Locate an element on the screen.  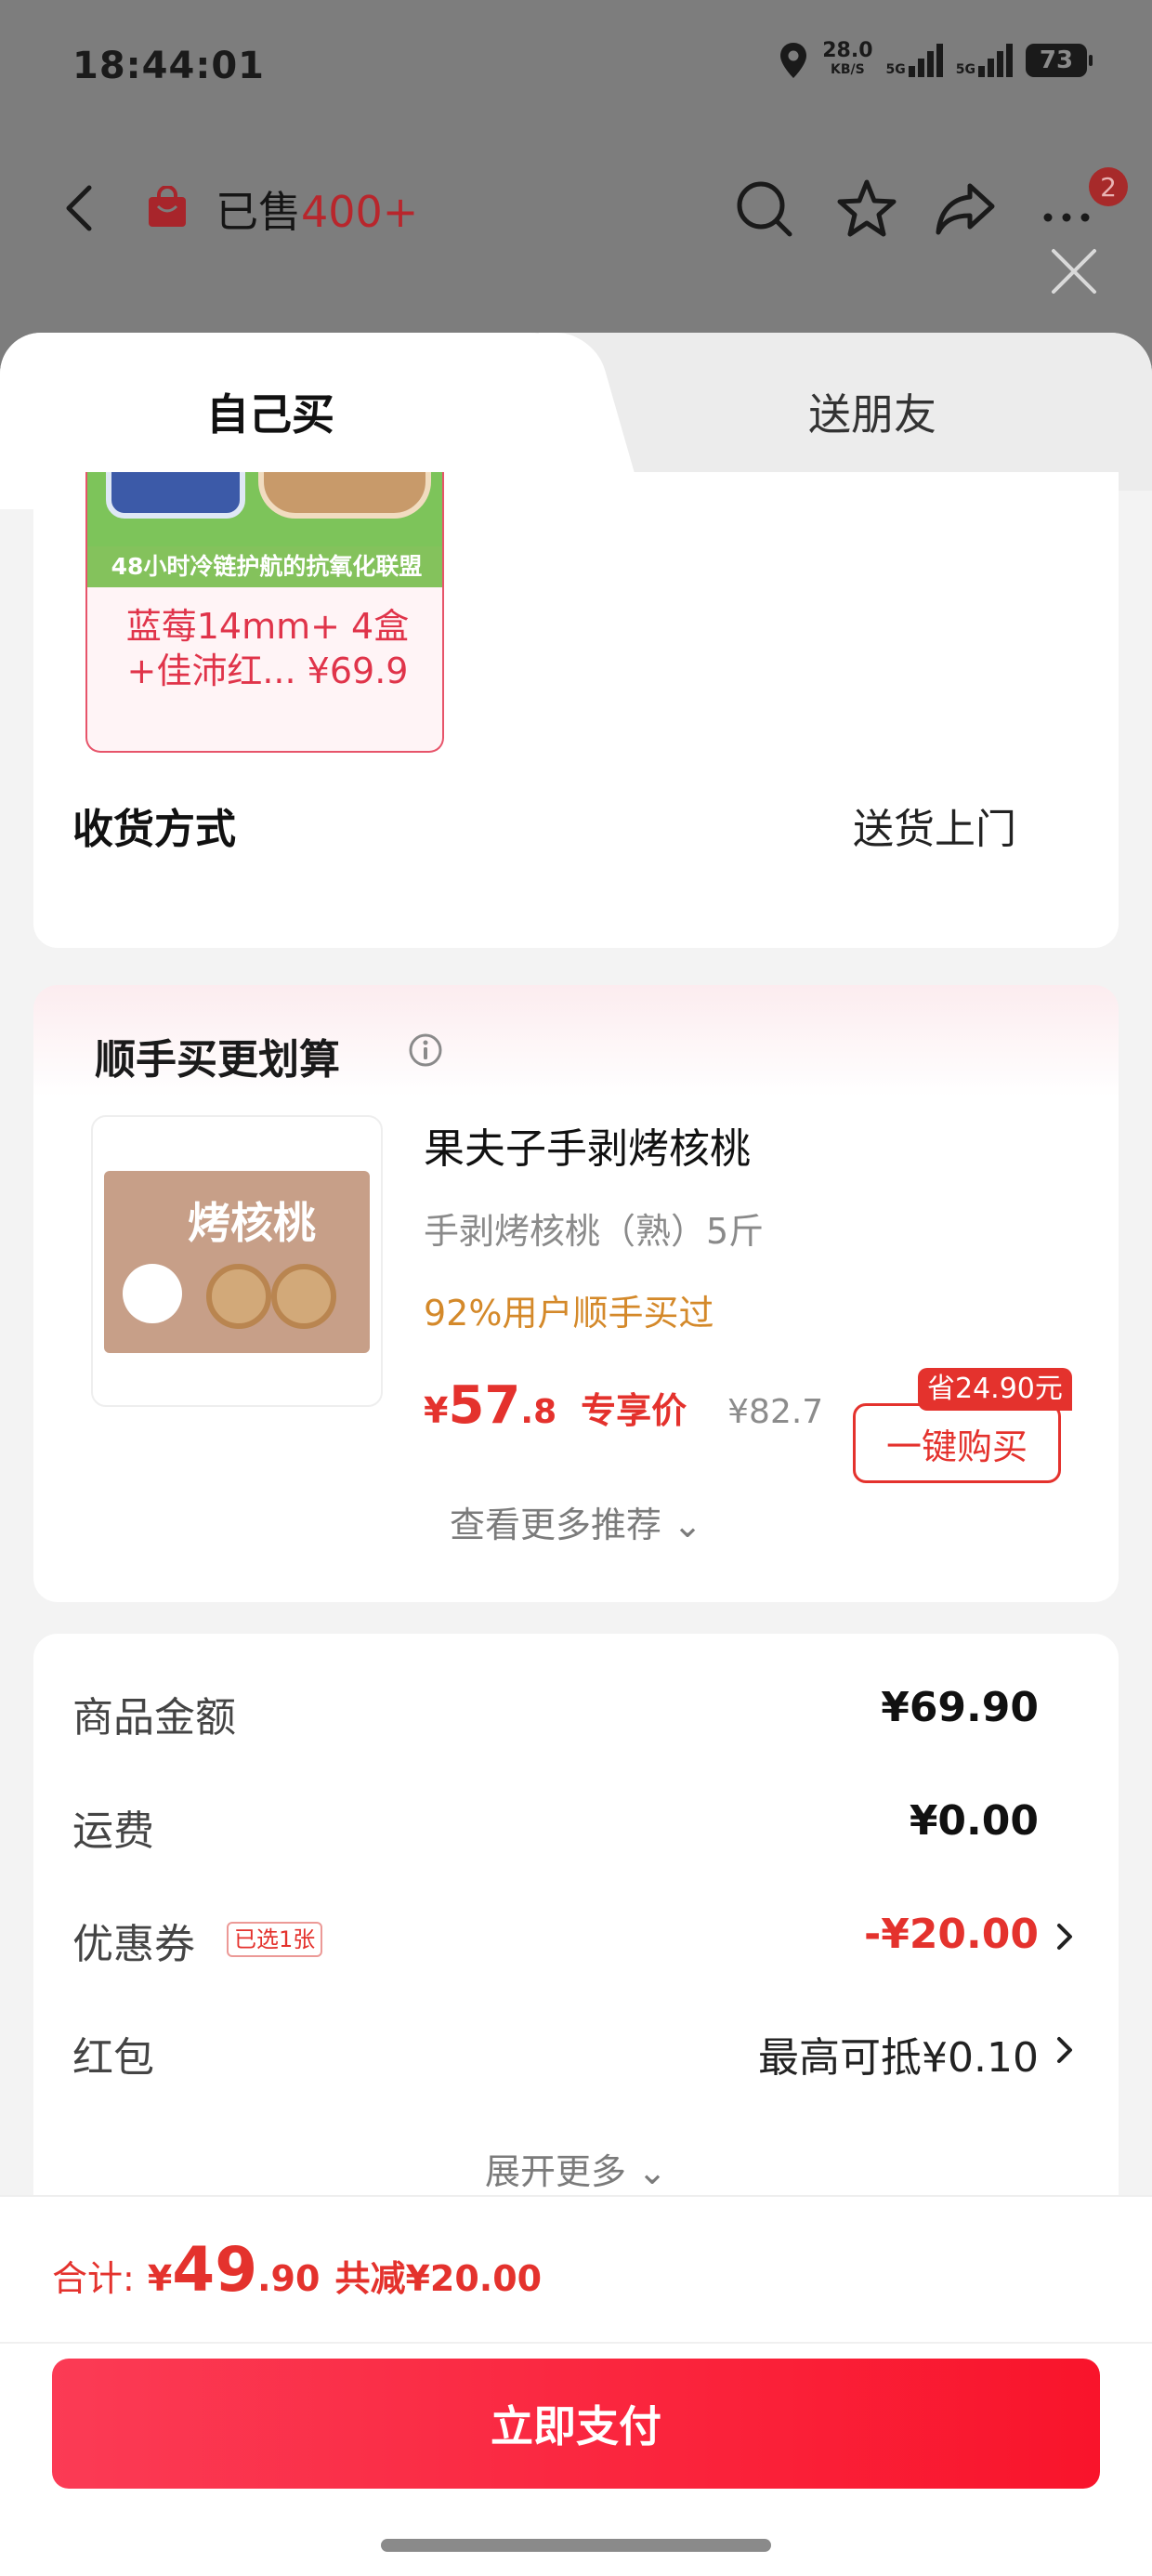
summary-label: 优惠券 is located at coordinates (133, 1944).